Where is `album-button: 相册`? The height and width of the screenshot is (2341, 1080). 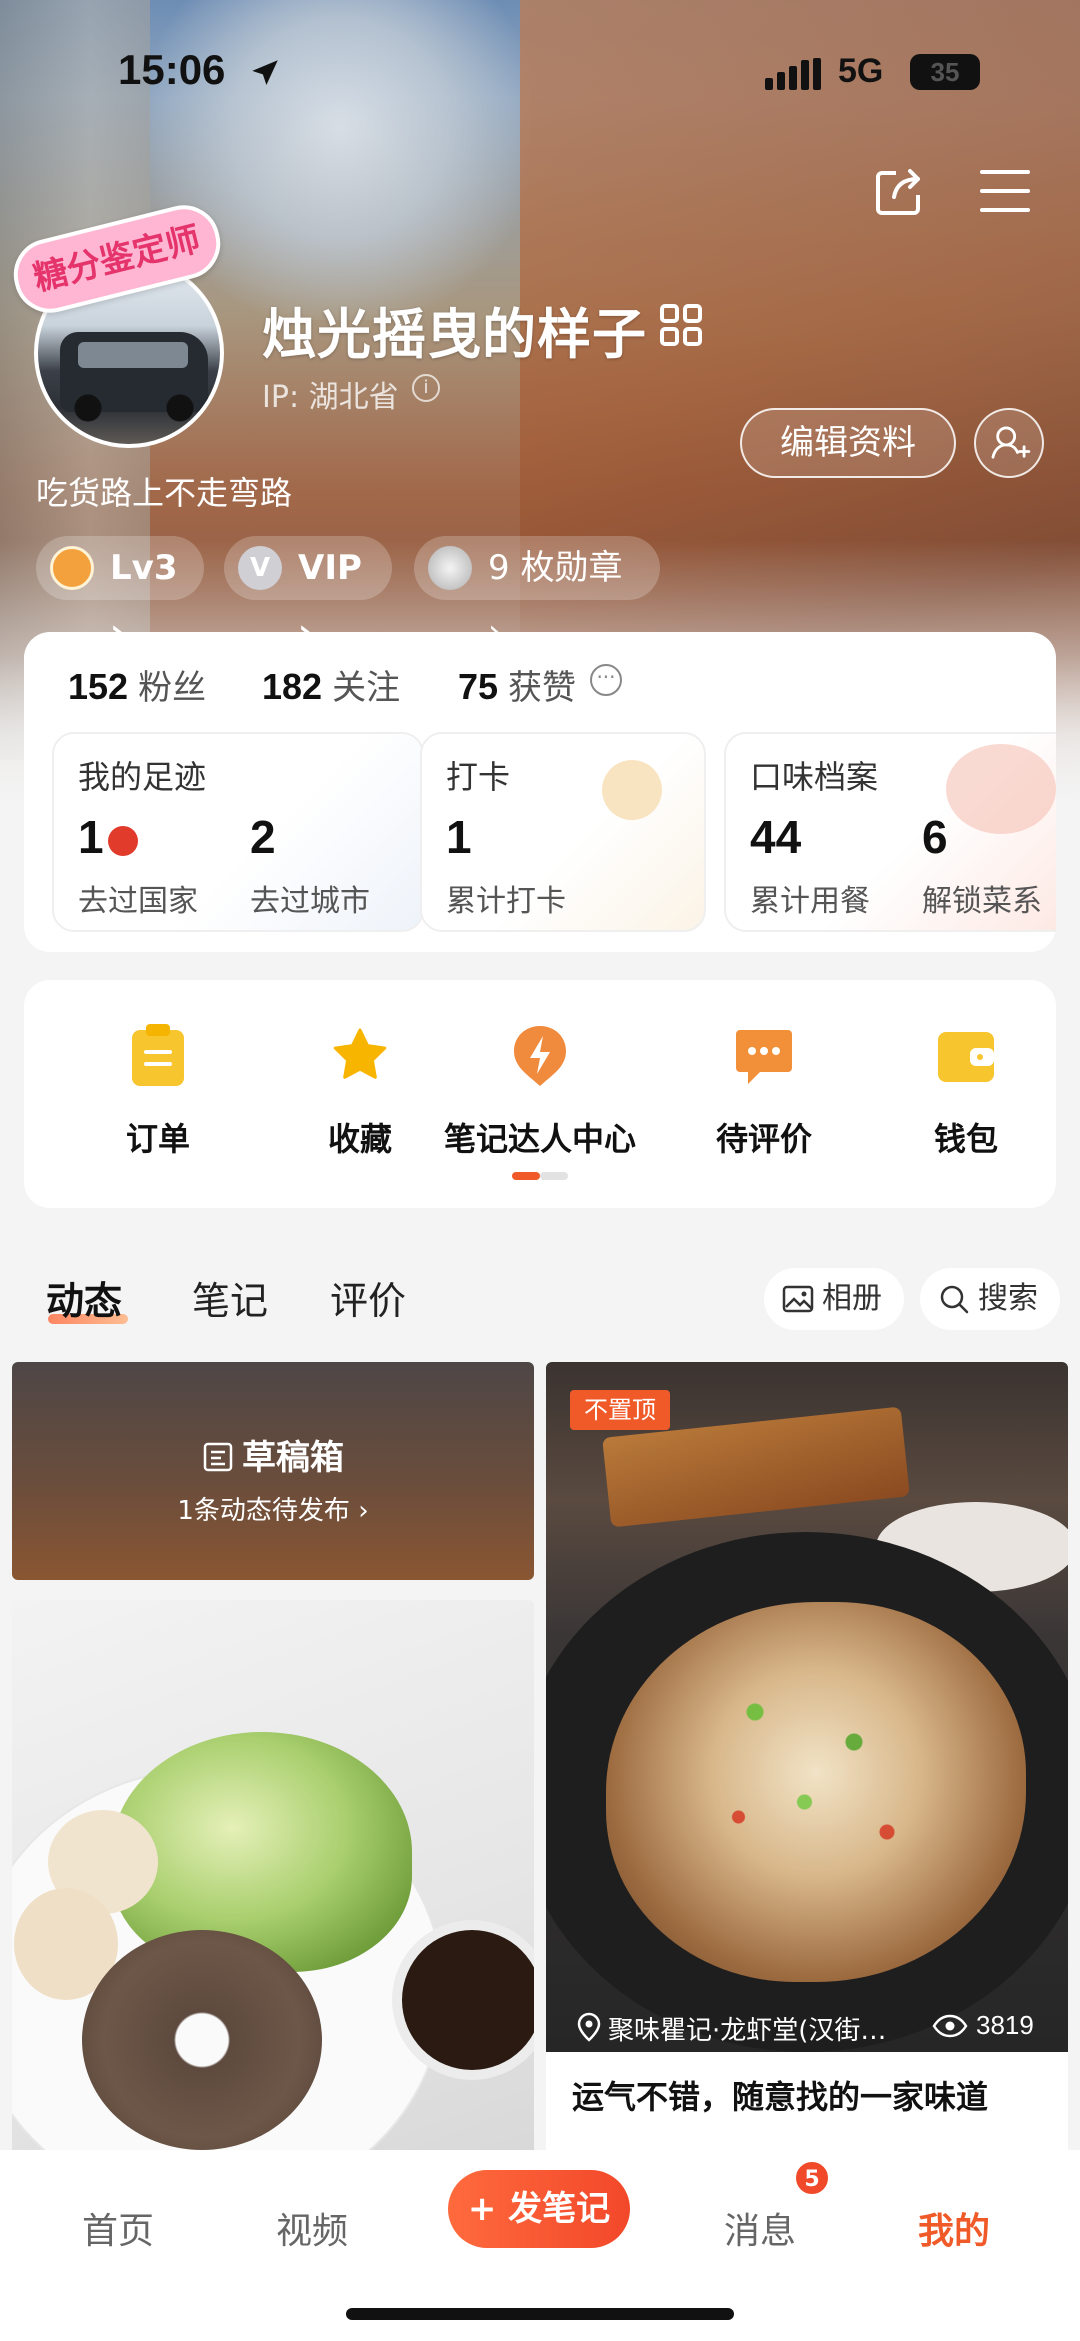 album-button: 相册 is located at coordinates (834, 1299).